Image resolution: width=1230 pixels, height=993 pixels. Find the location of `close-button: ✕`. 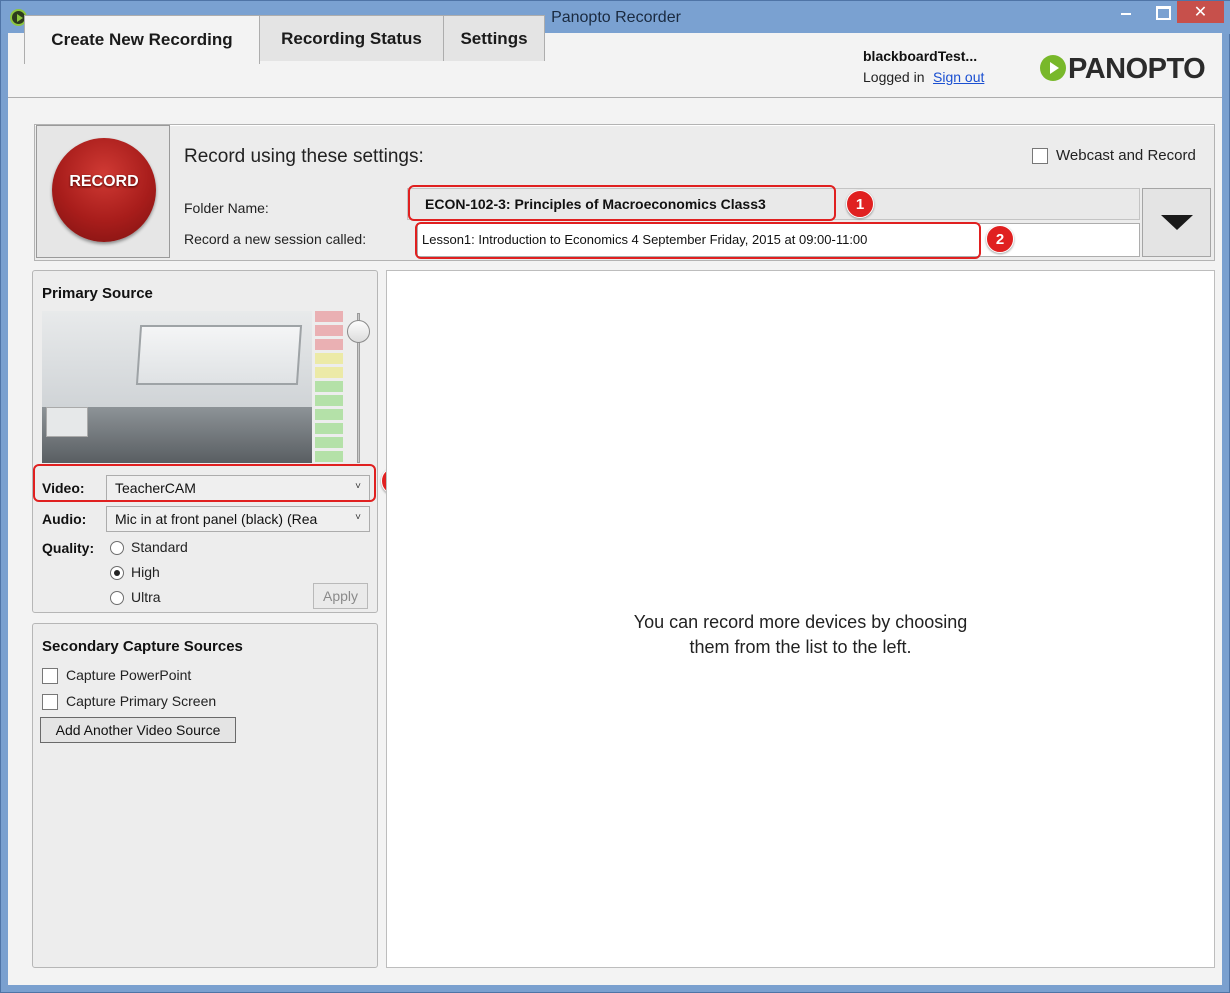

close-button: ✕ is located at coordinates (1200, 12).